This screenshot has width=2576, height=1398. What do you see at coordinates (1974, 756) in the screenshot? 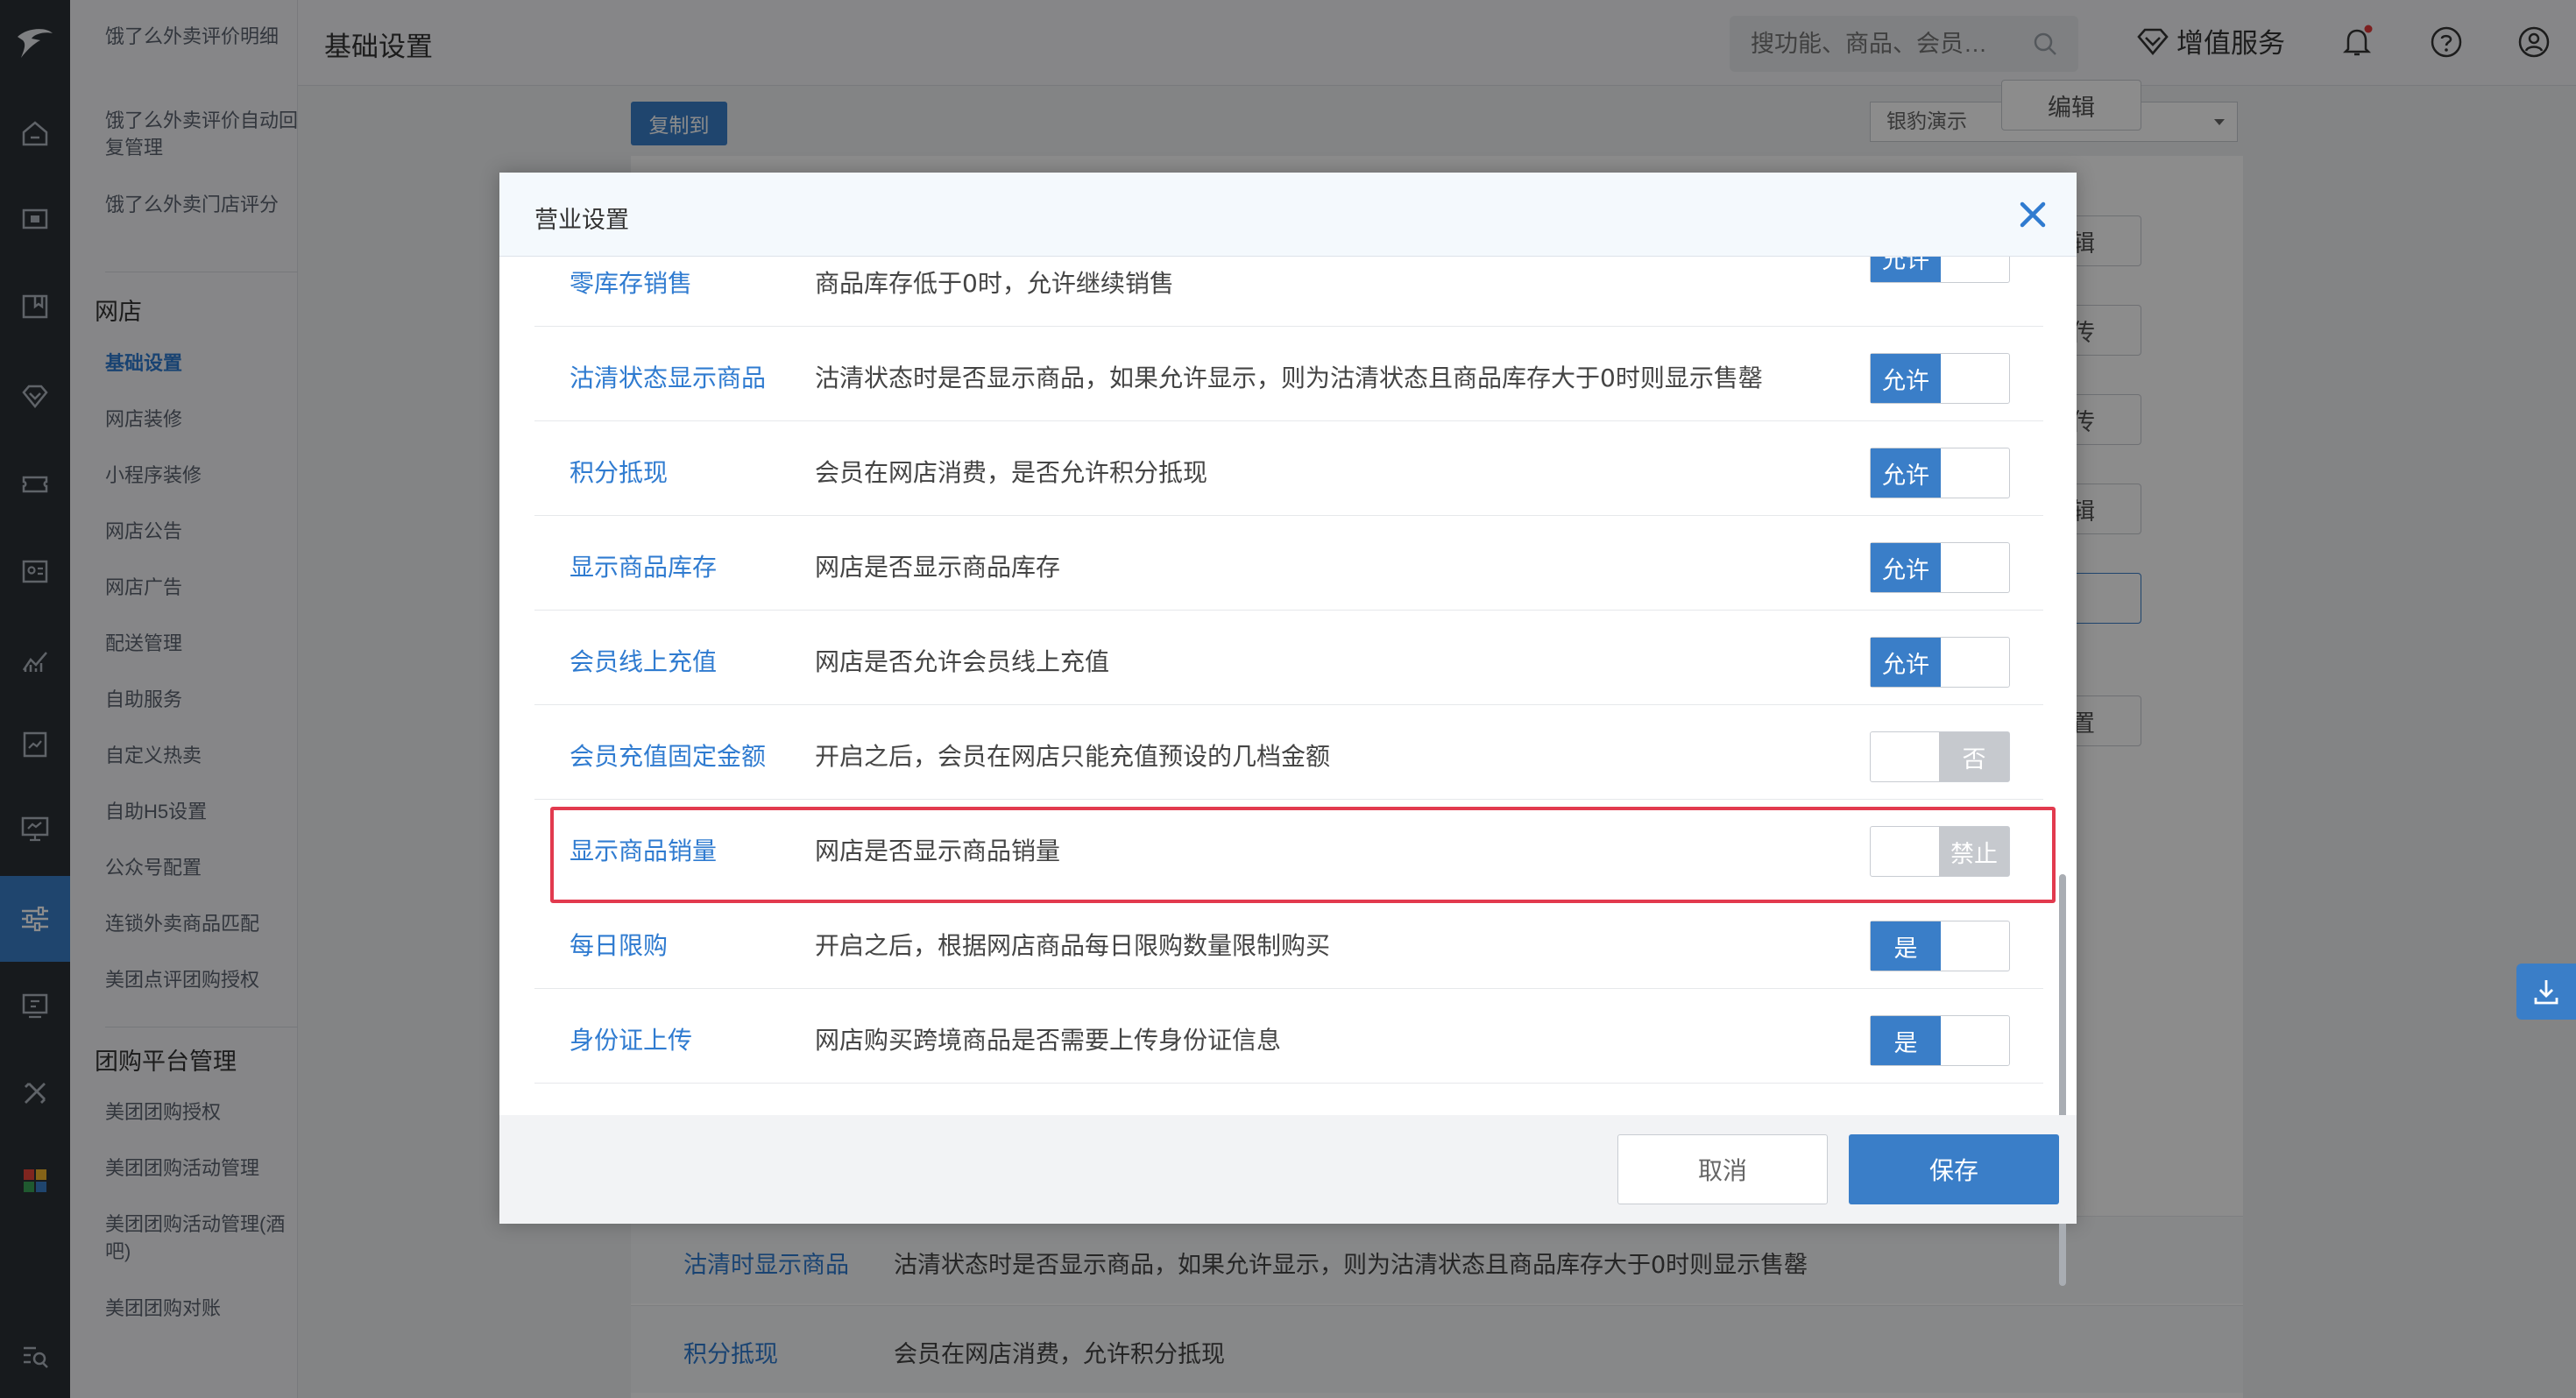
I see `toggle-label: 否` at bounding box center [1974, 756].